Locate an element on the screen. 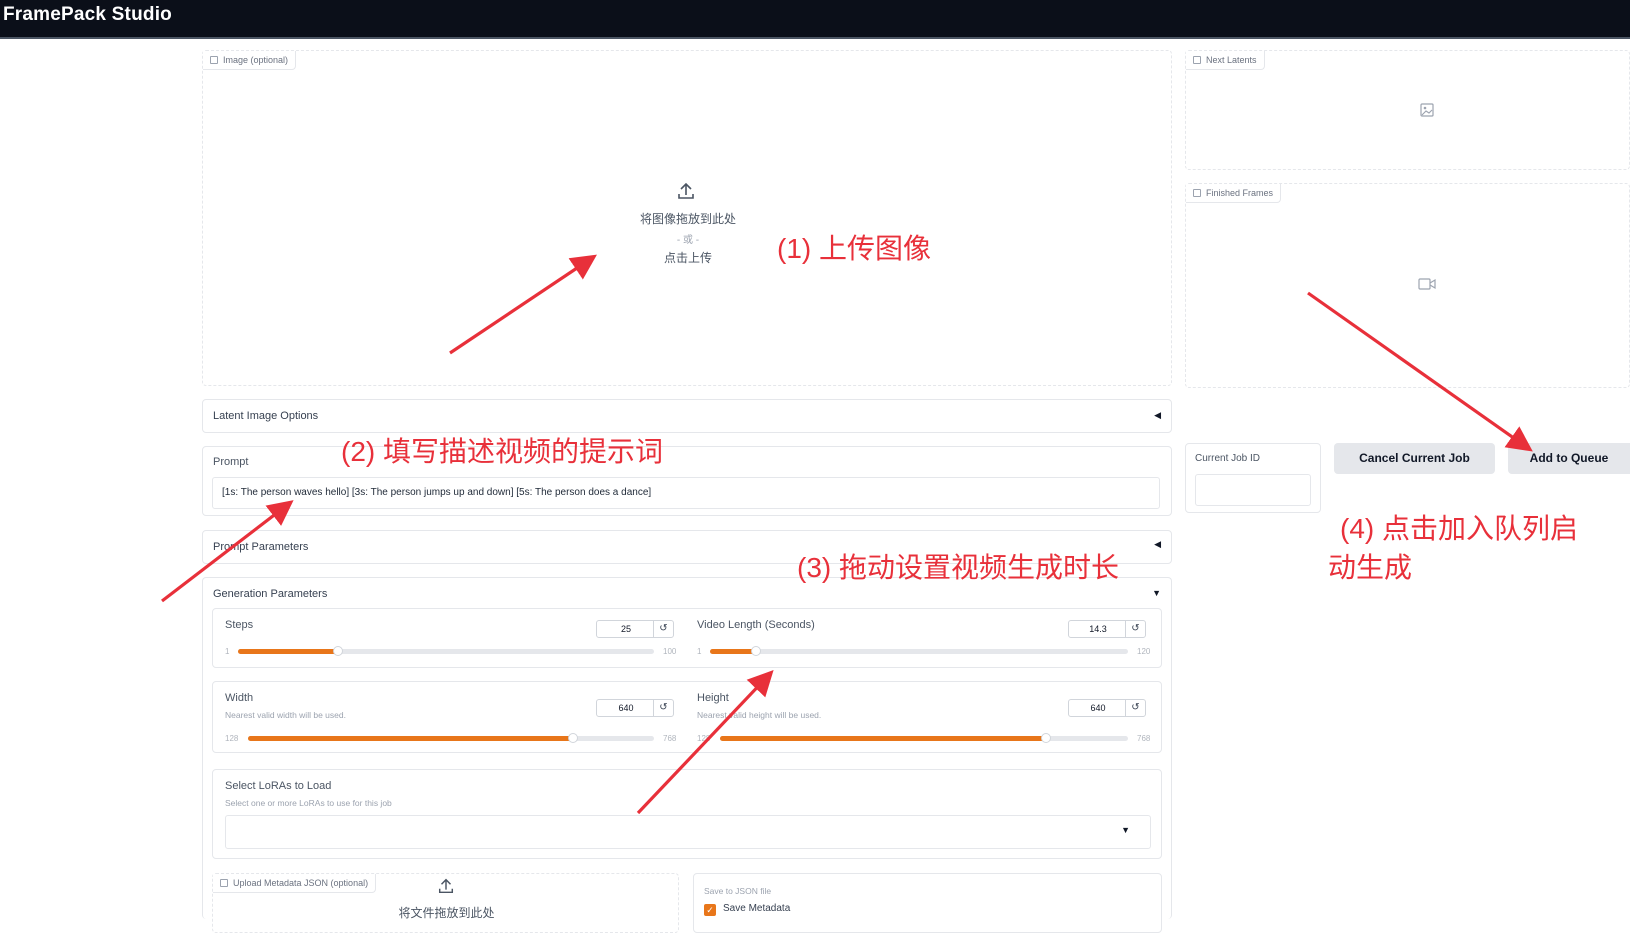 The image size is (1630, 933). arrow-step3 is located at coordinates (705, 742).